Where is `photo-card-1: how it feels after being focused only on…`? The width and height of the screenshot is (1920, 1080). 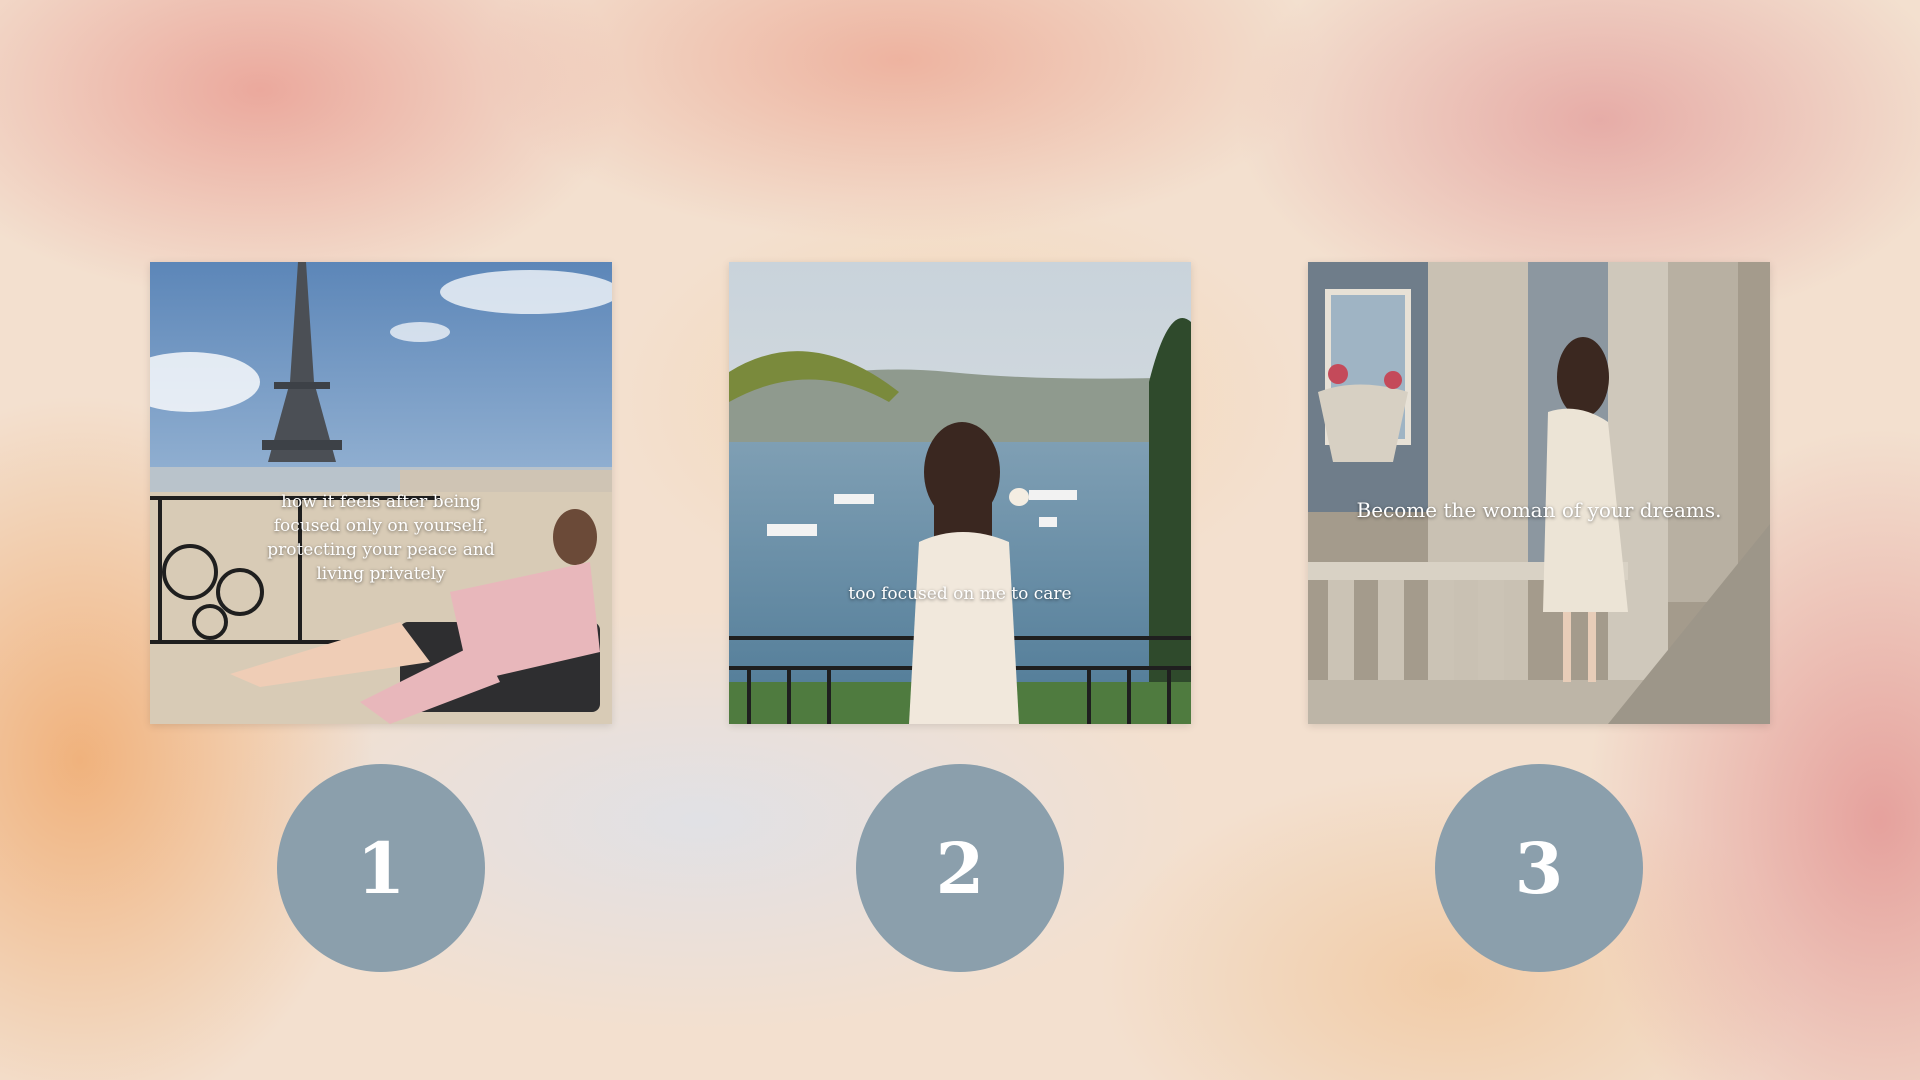 photo-card-1: how it feels after being focused only on… is located at coordinates (381, 493).